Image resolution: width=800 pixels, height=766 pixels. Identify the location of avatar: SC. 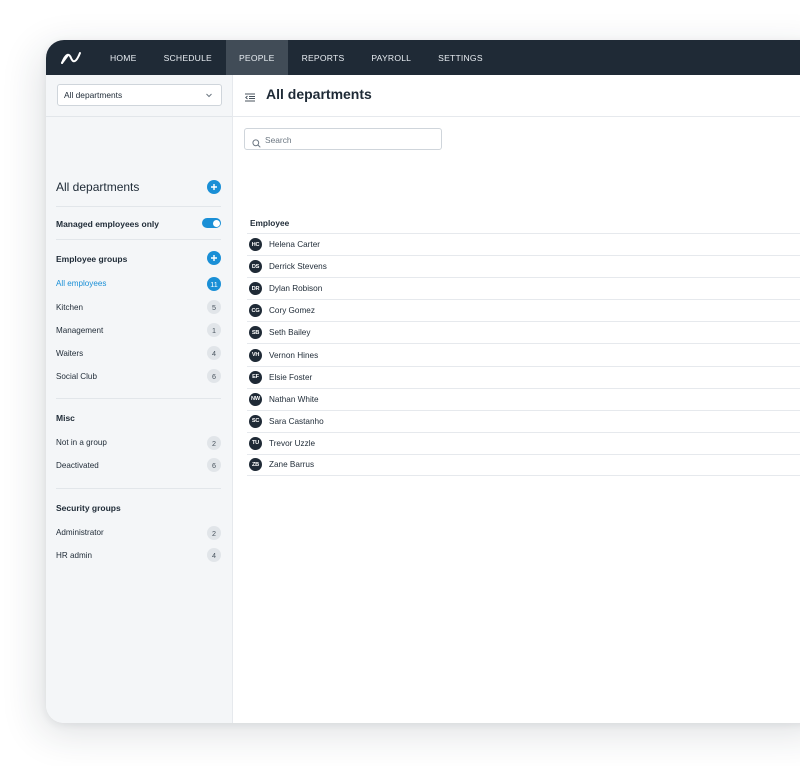
(255, 421).